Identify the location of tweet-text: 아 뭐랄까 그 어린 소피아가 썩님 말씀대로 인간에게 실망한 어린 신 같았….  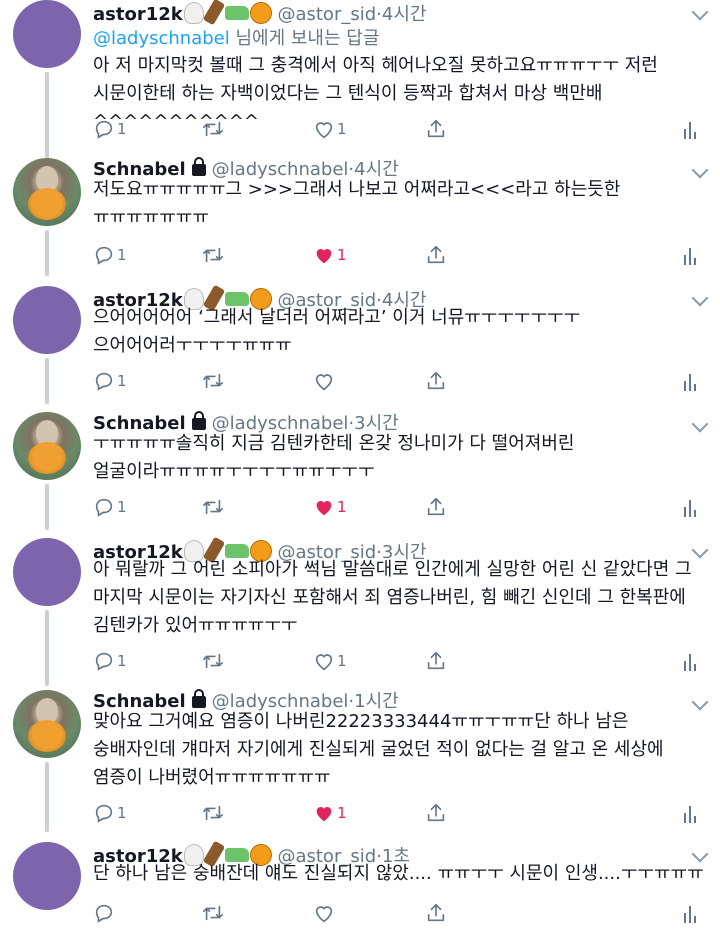
(392, 597).